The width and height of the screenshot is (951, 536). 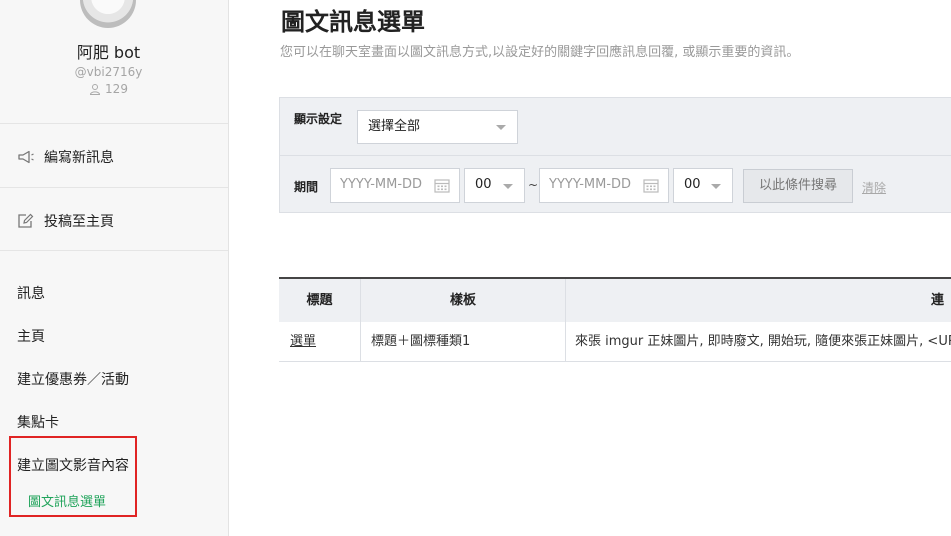 I want to click on filter-divider, so click(x=615, y=155).